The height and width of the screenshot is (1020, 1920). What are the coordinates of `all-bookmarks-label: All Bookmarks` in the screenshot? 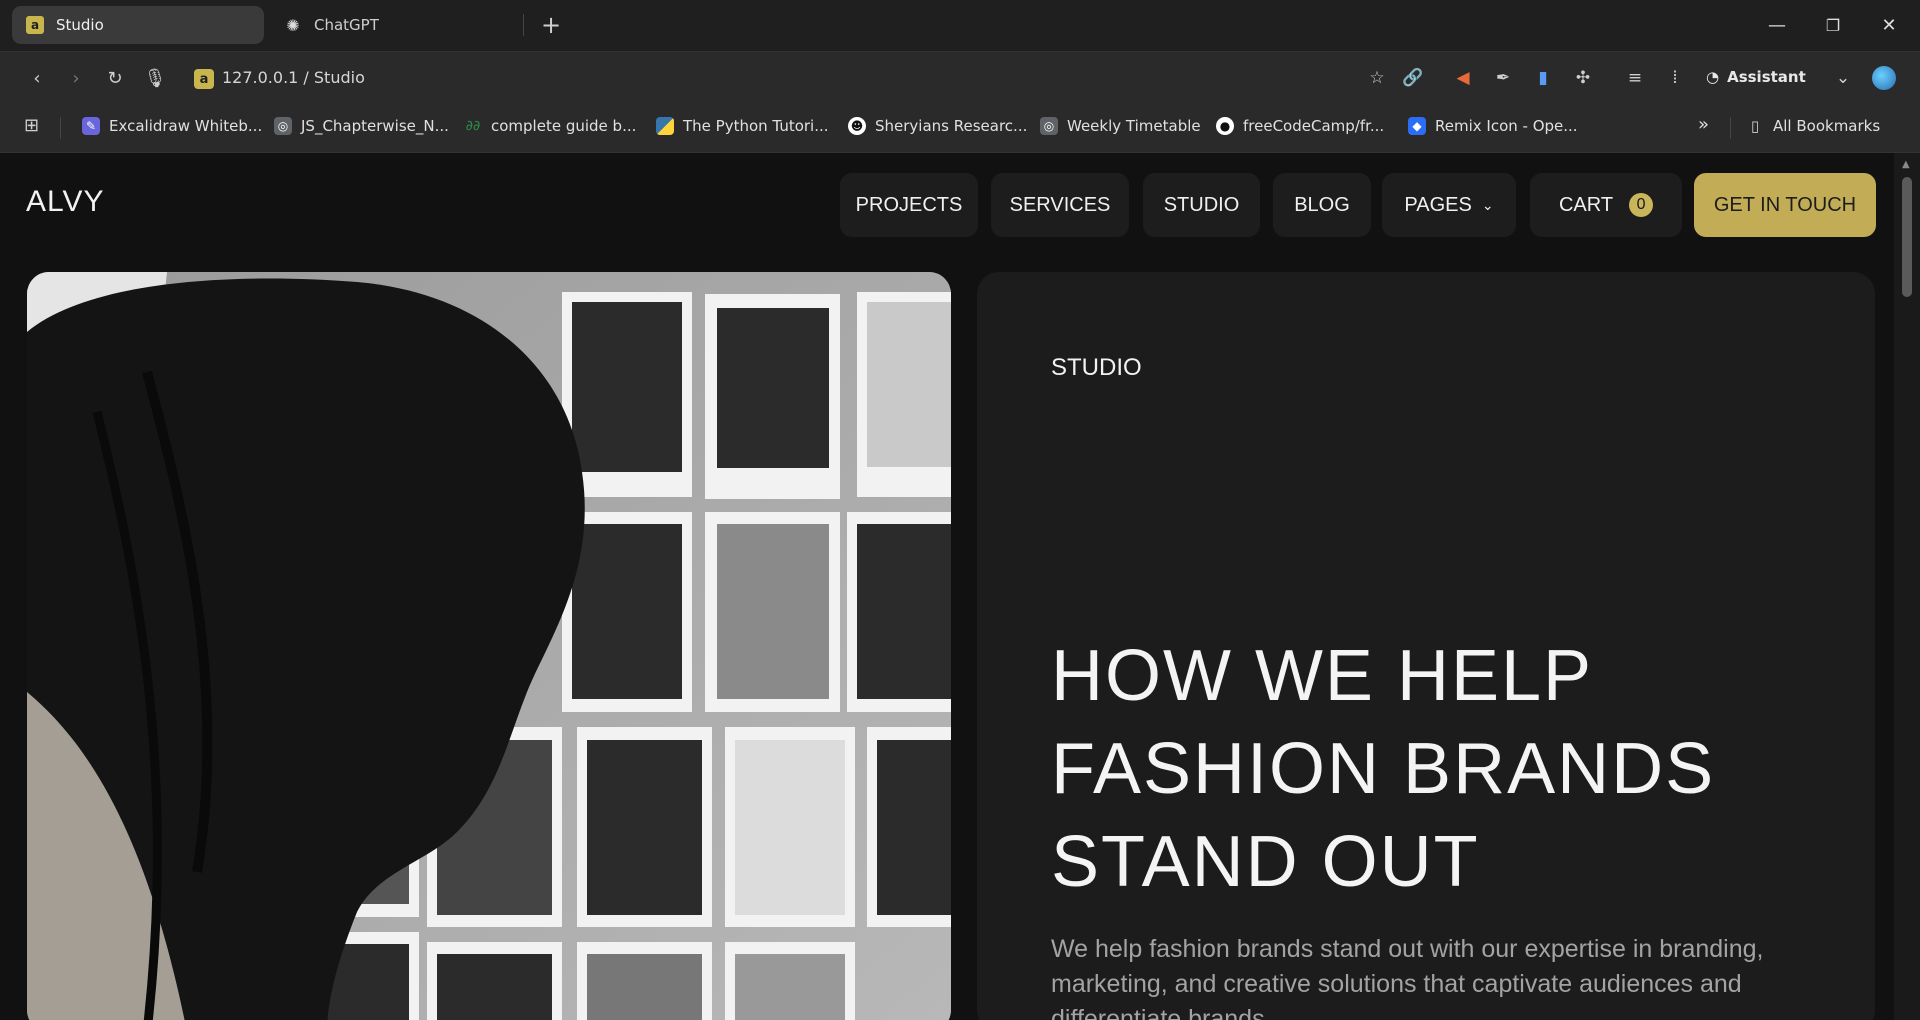 It's located at (1827, 126).